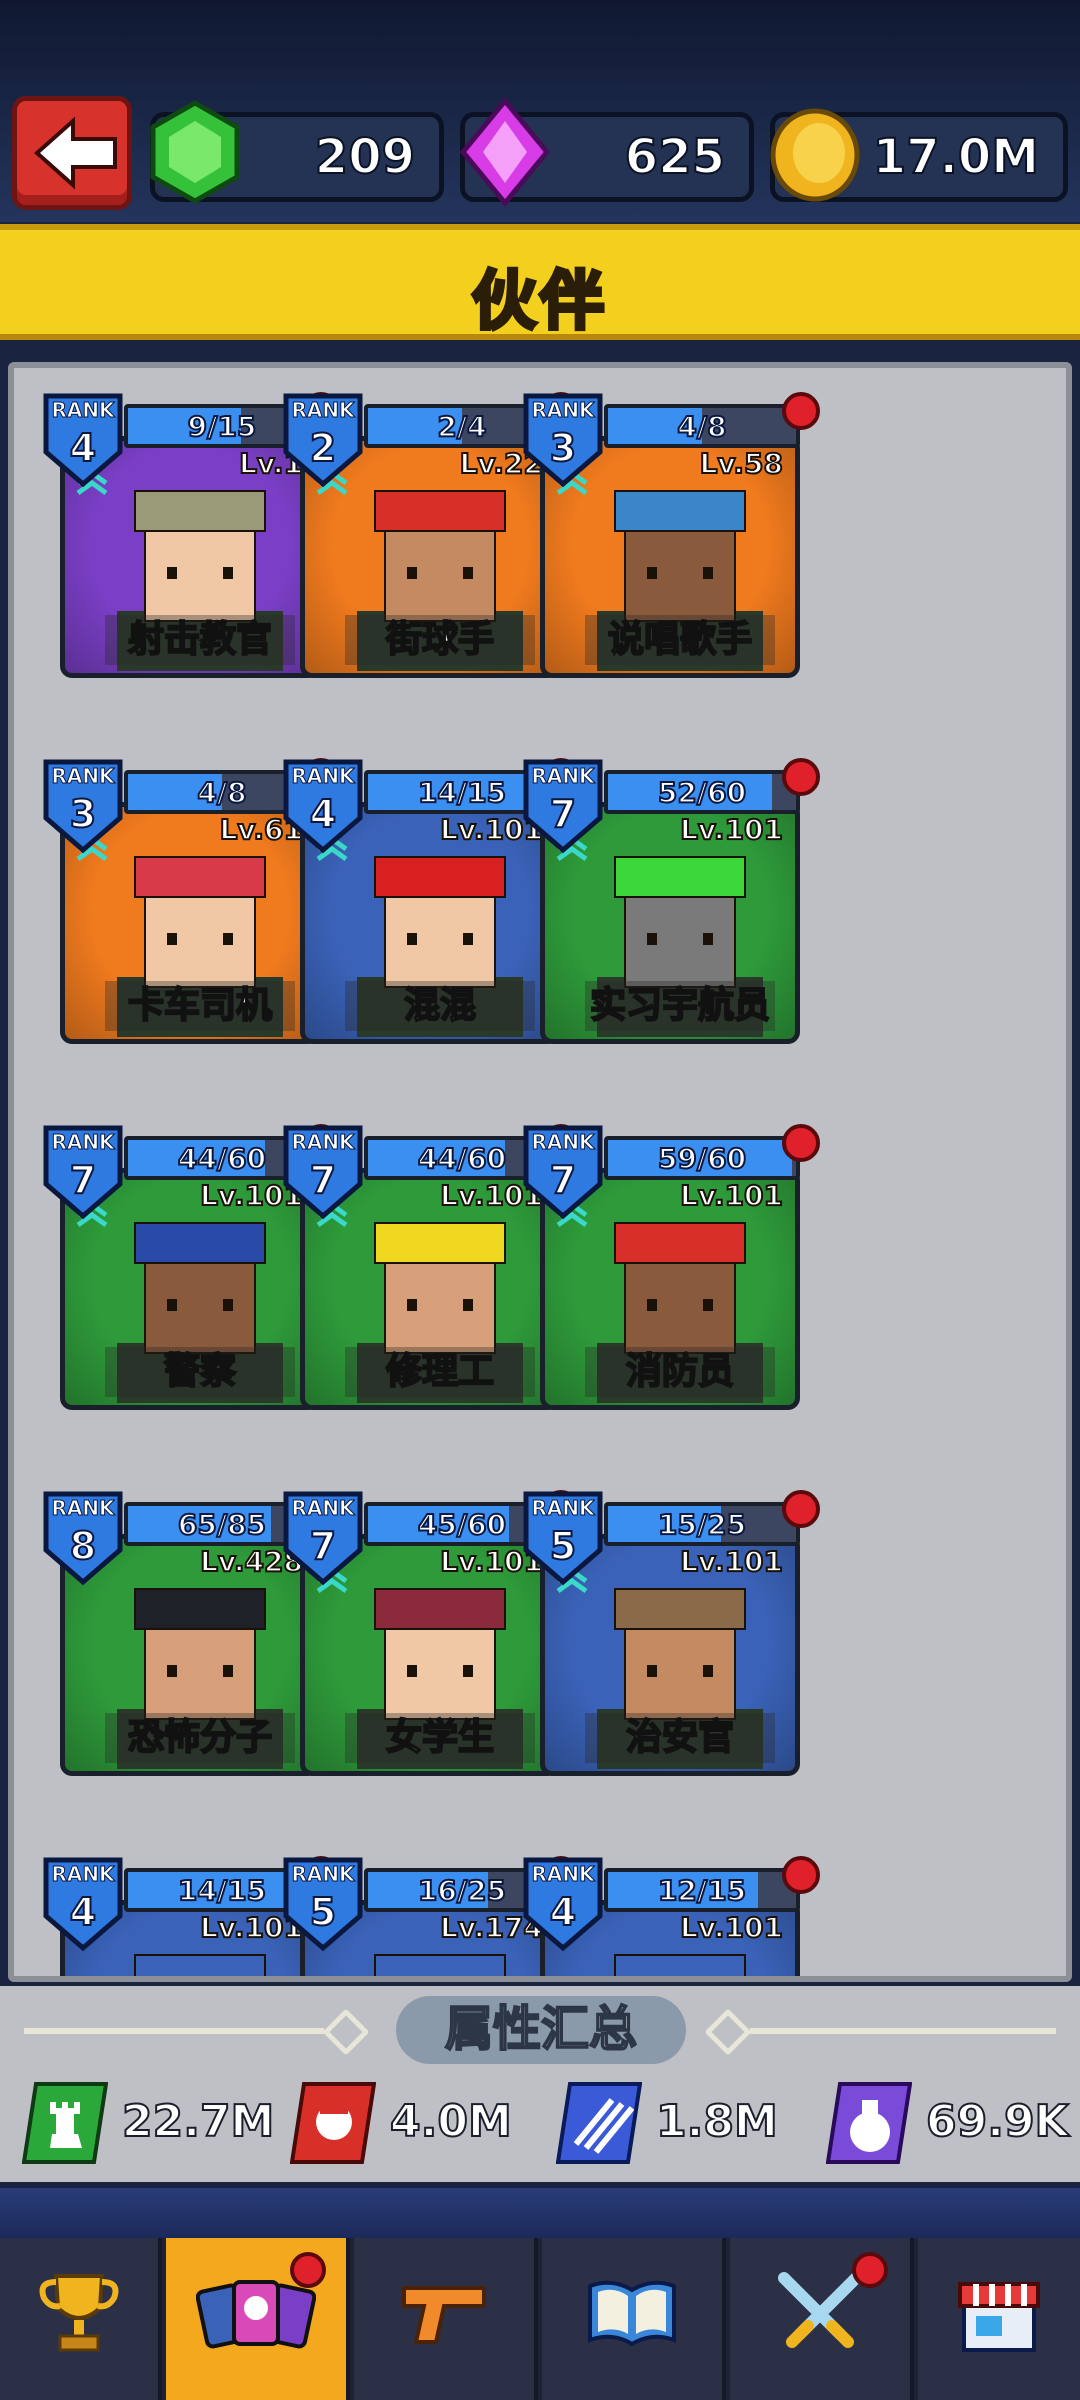  What do you see at coordinates (820, 2310) in the screenshot?
I see `crossed-swords-icon` at bounding box center [820, 2310].